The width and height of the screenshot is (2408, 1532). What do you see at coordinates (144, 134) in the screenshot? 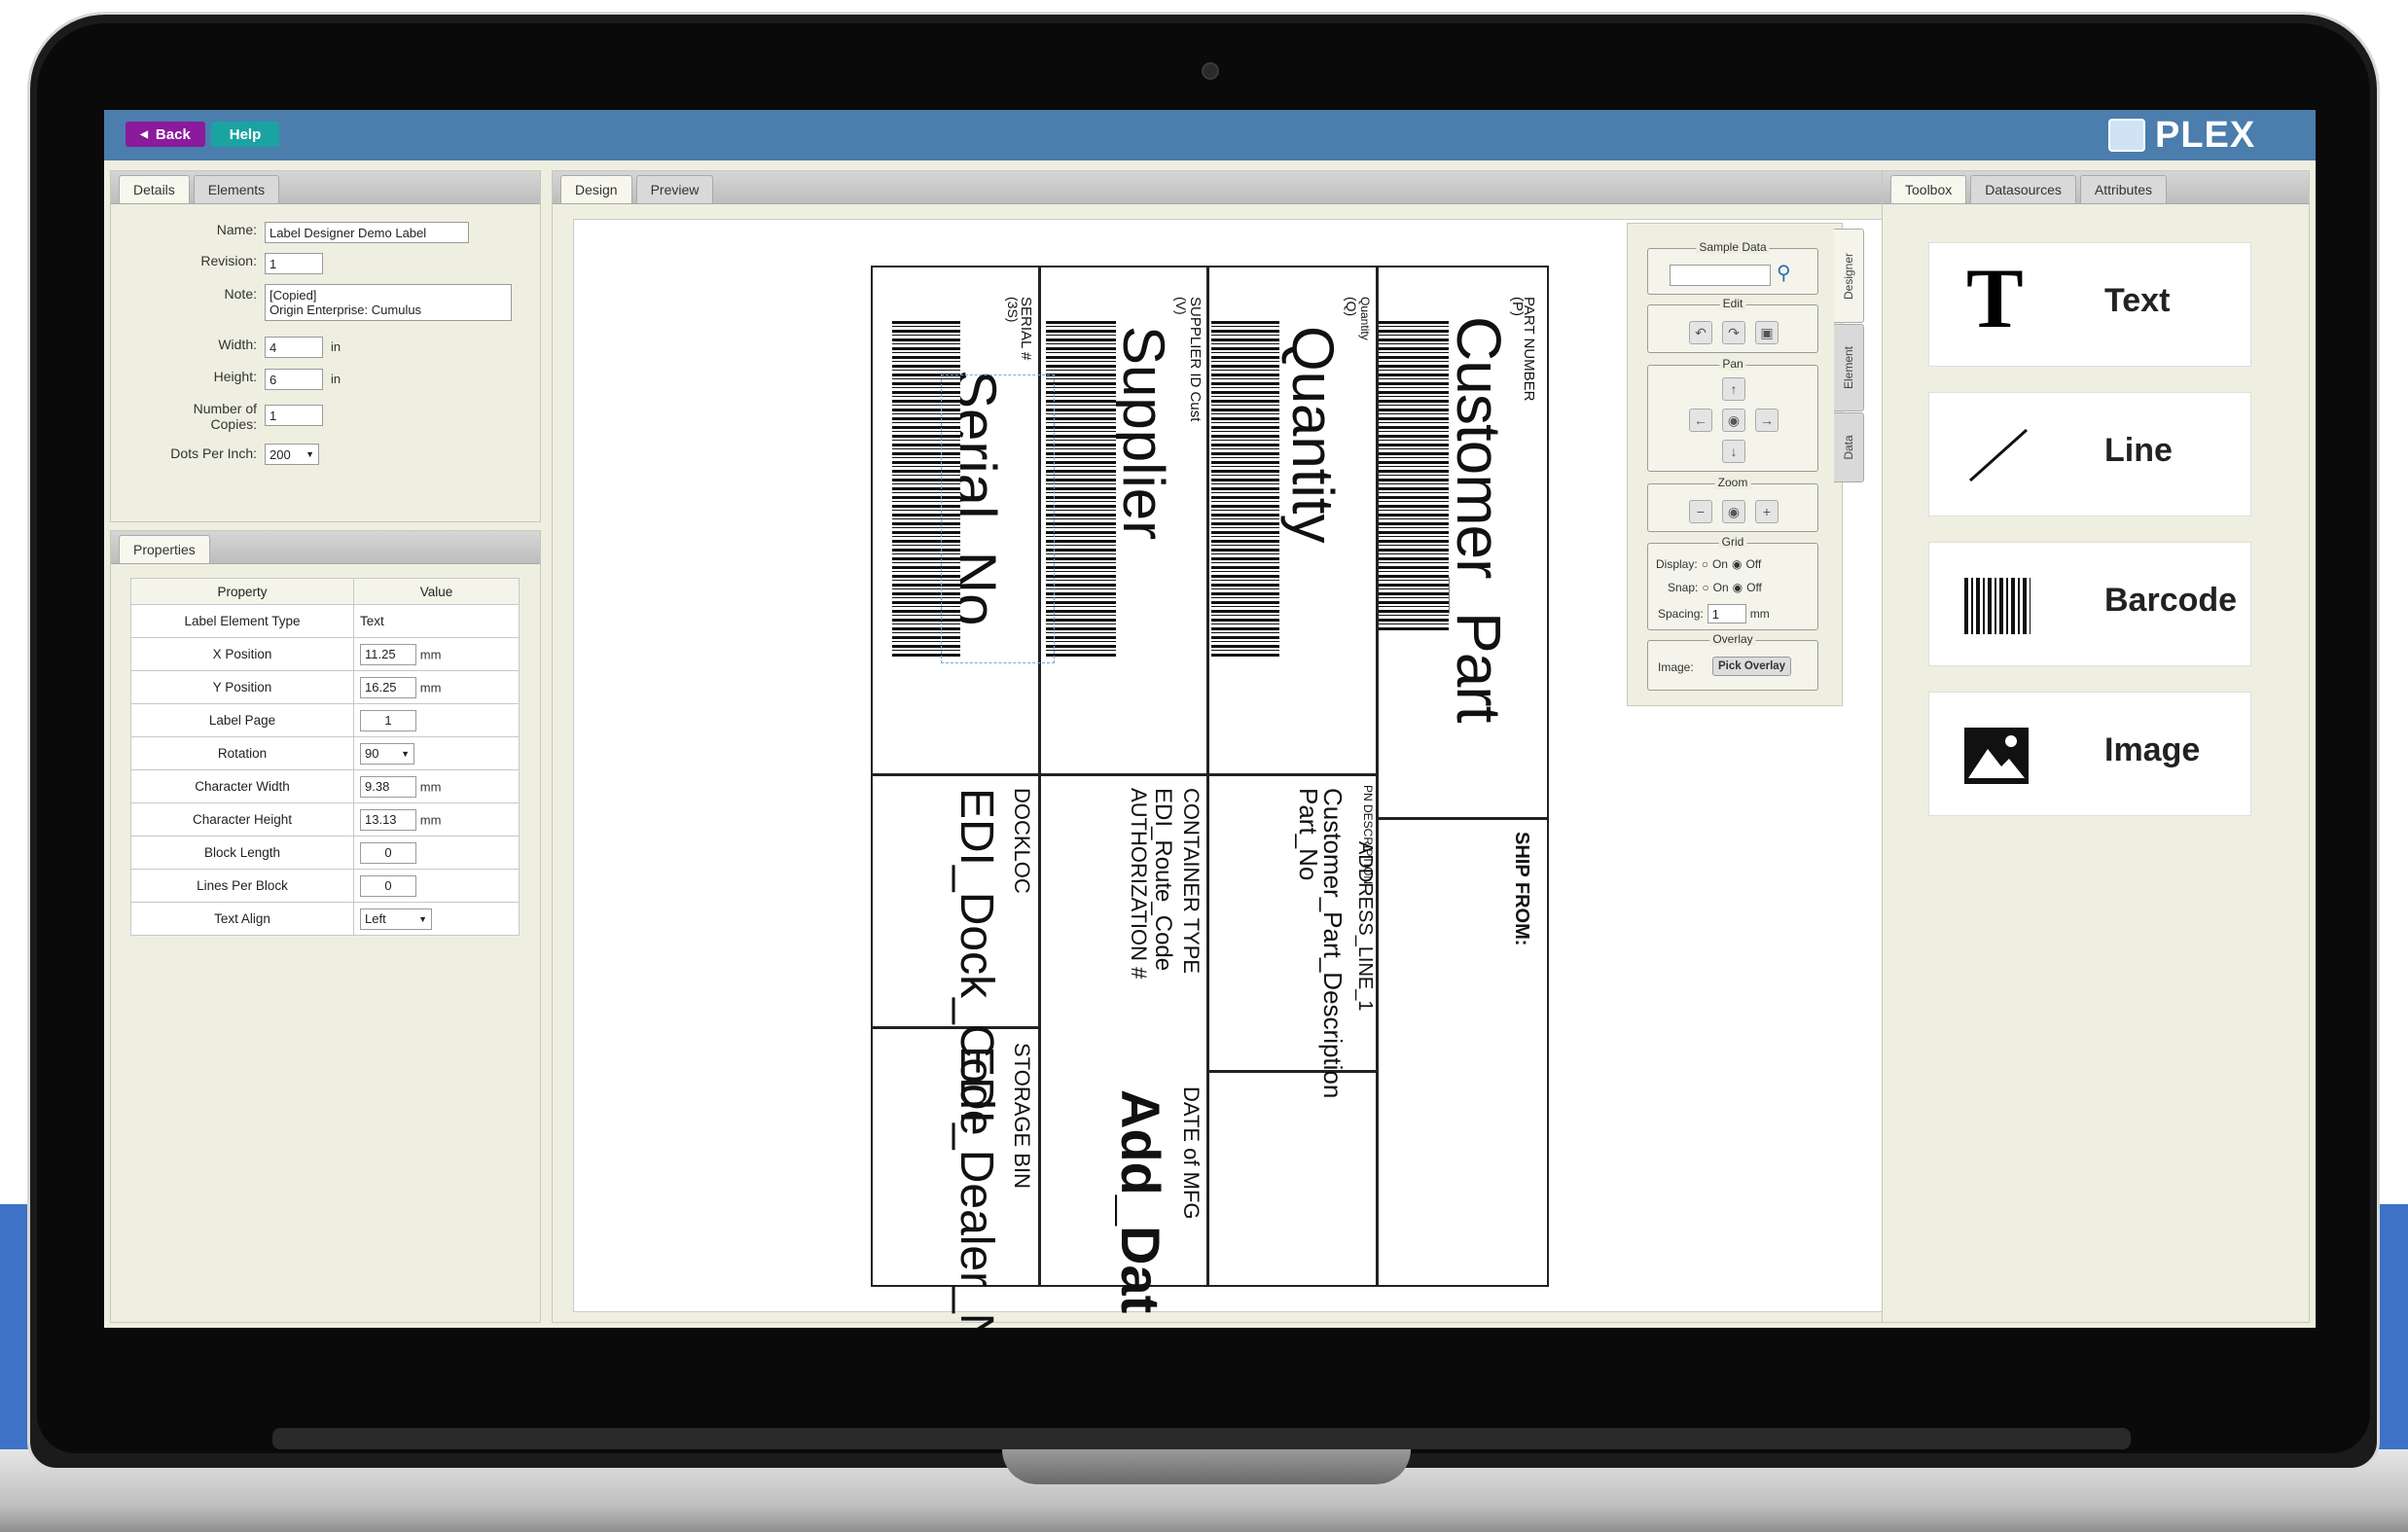
I see `back-arrow-icon: ◀` at bounding box center [144, 134].